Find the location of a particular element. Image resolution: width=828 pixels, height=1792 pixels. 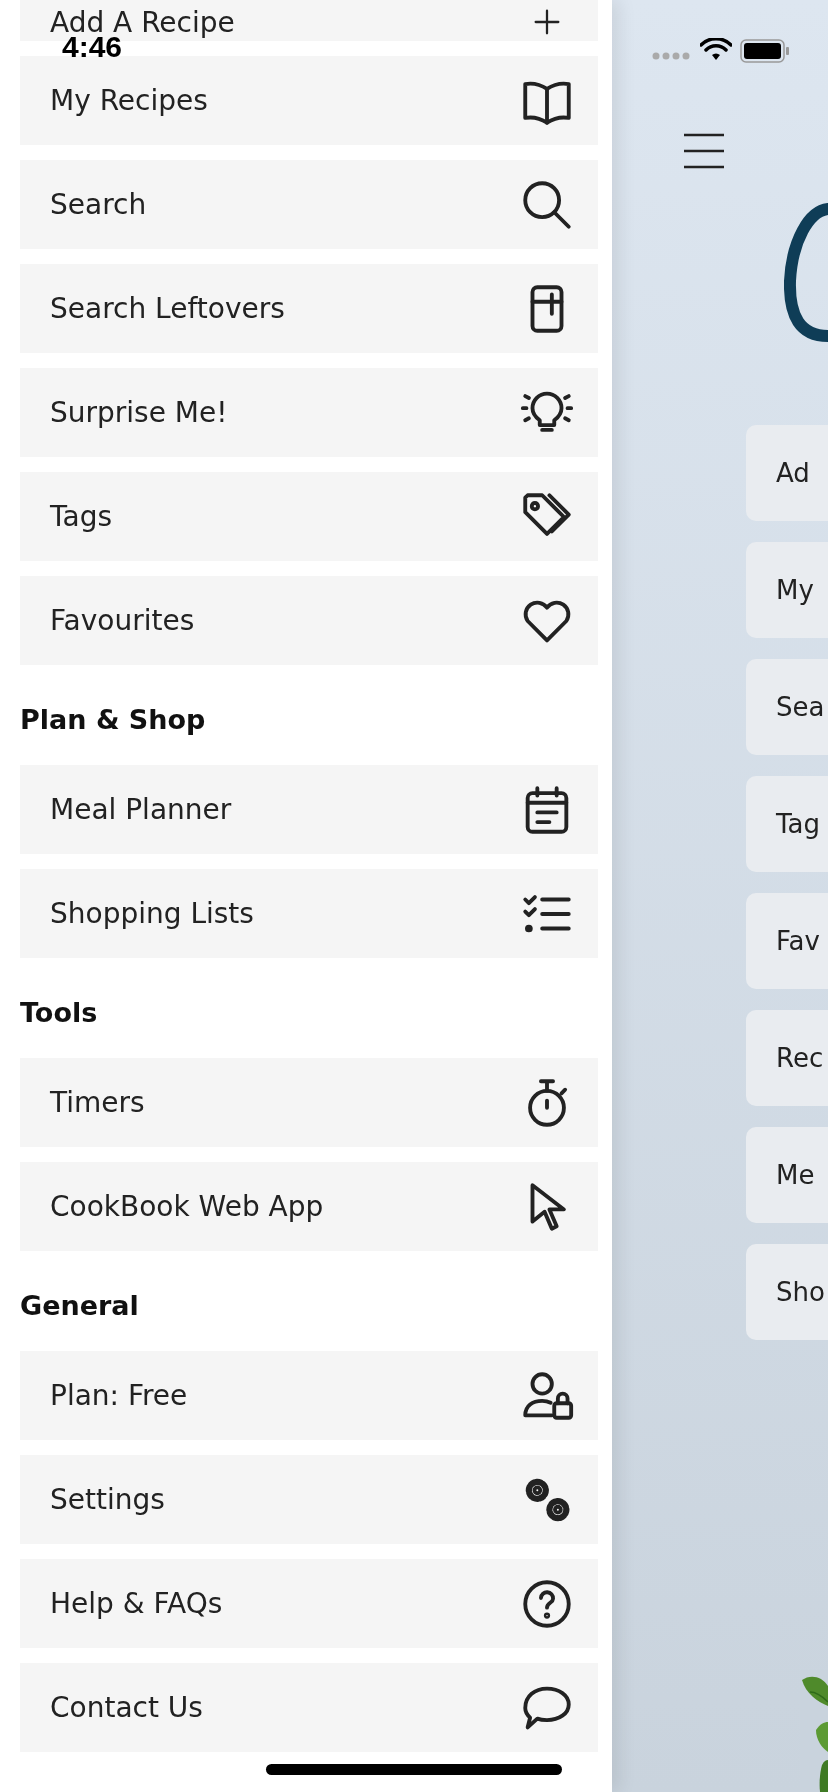

menu-button: Fav is located at coordinates (787, 941).